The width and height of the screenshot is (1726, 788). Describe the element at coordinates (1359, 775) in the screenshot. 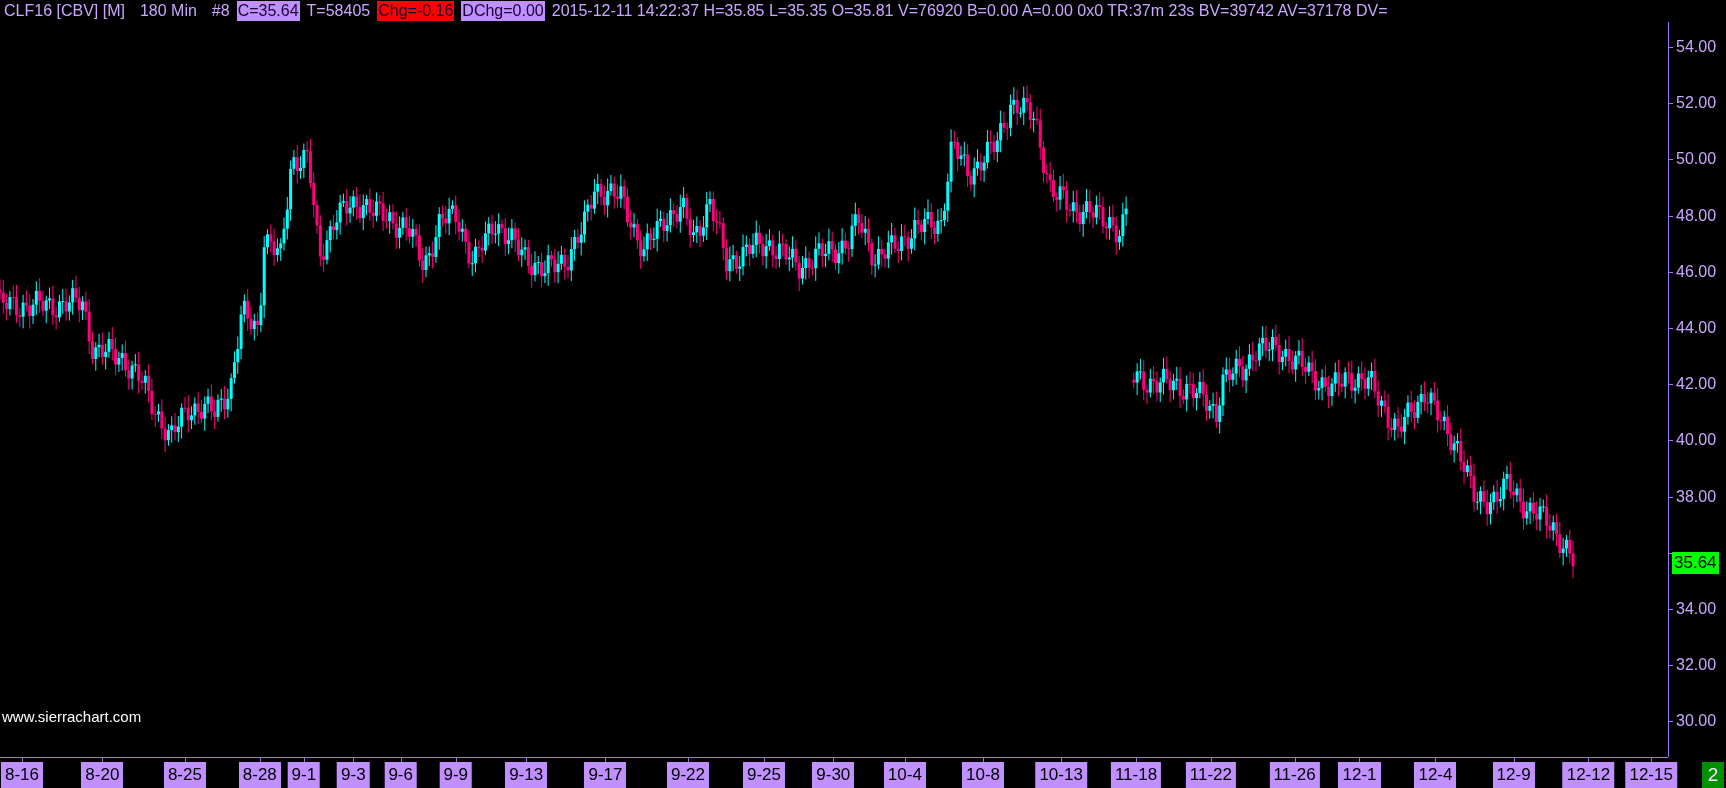

I see `date-label: 12-1` at that location.